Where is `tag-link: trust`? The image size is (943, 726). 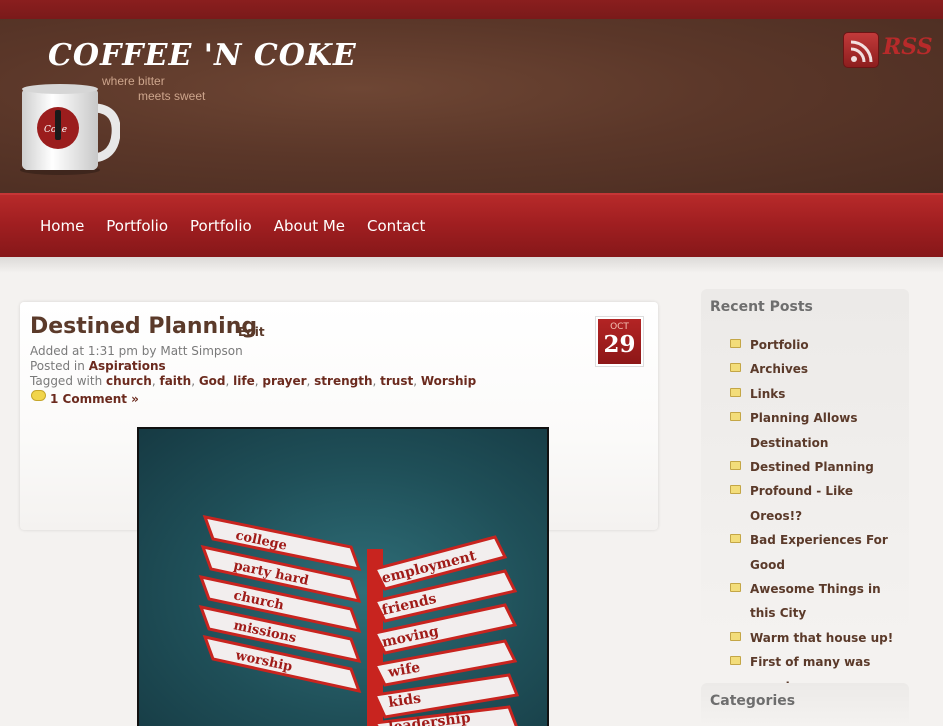 tag-link: trust is located at coordinates (396, 381).